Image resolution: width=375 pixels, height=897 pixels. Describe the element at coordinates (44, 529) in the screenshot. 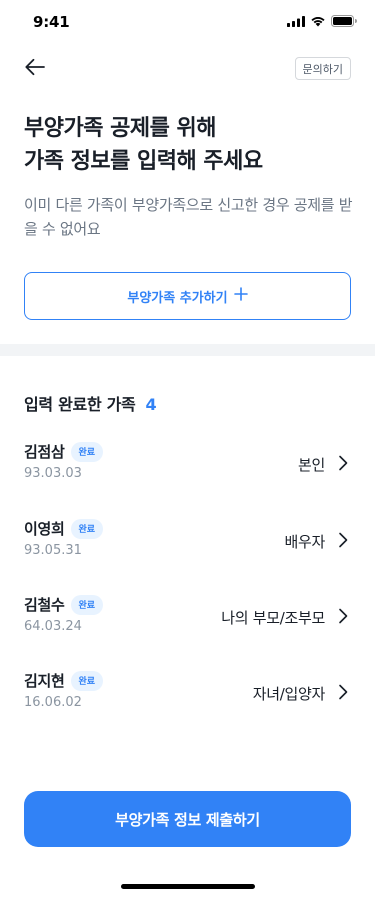

I see `family-name: 이영희` at that location.